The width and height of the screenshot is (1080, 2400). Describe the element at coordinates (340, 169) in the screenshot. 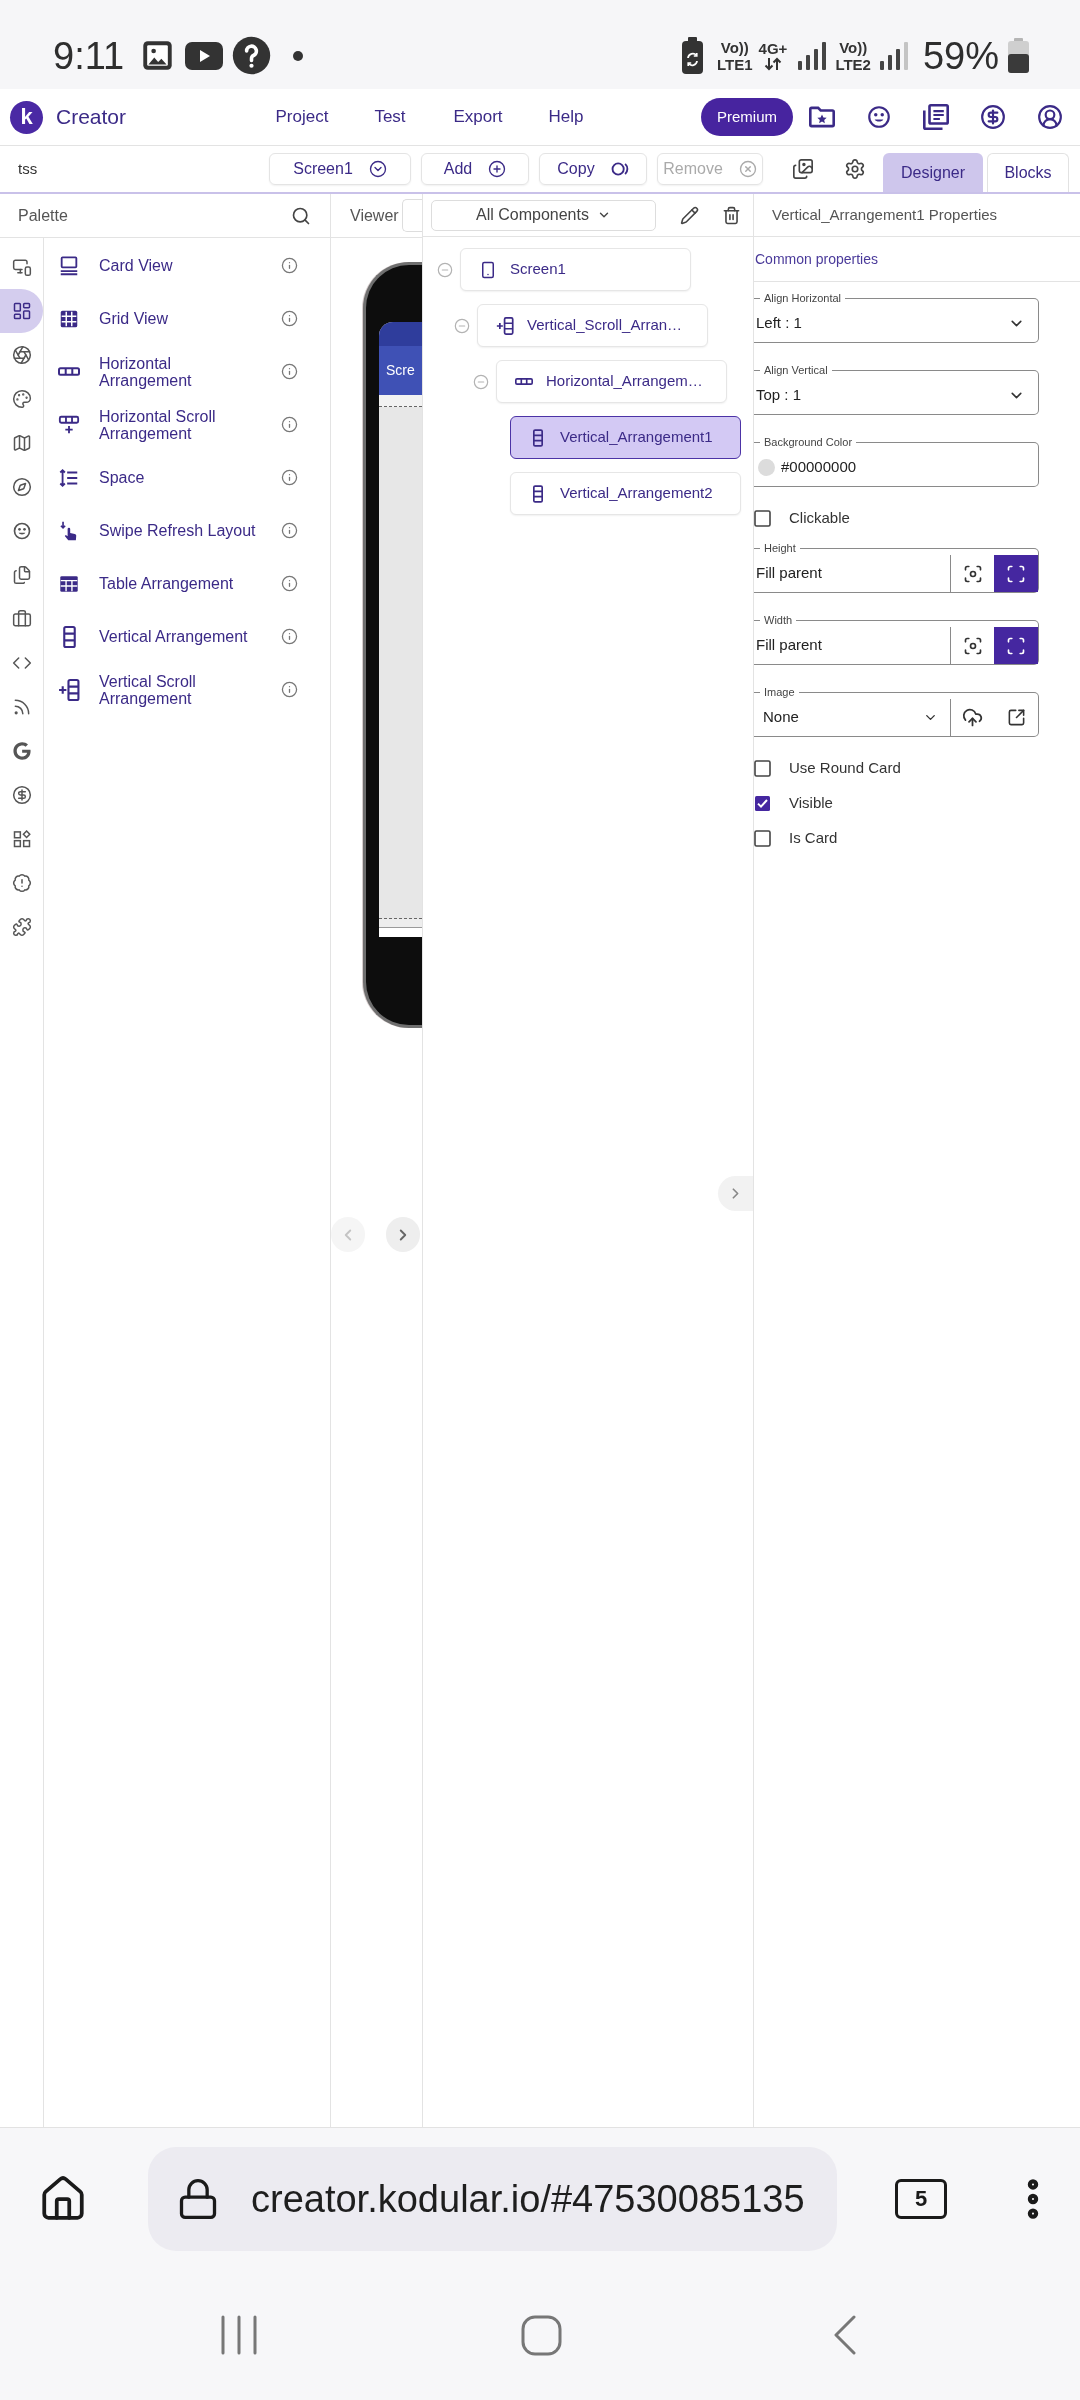

I see `toolbar-button: Screen1` at that location.